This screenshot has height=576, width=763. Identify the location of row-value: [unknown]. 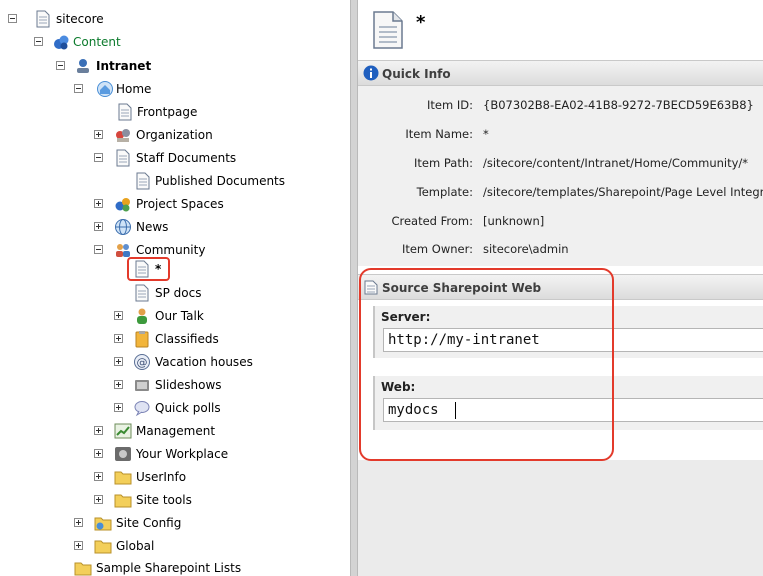
(514, 221).